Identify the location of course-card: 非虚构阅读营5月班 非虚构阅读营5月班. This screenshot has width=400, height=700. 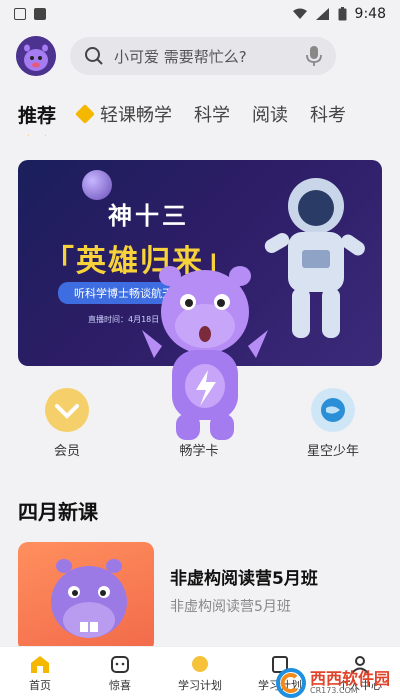
(200, 597).